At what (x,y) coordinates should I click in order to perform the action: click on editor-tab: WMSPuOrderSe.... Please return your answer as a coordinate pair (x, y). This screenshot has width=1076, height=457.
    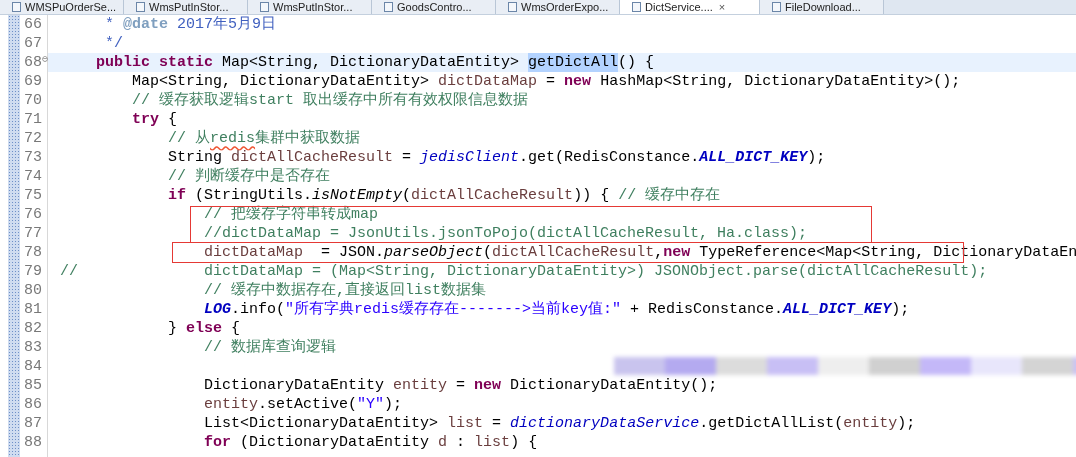
    Looking at the image, I should click on (62, 7).